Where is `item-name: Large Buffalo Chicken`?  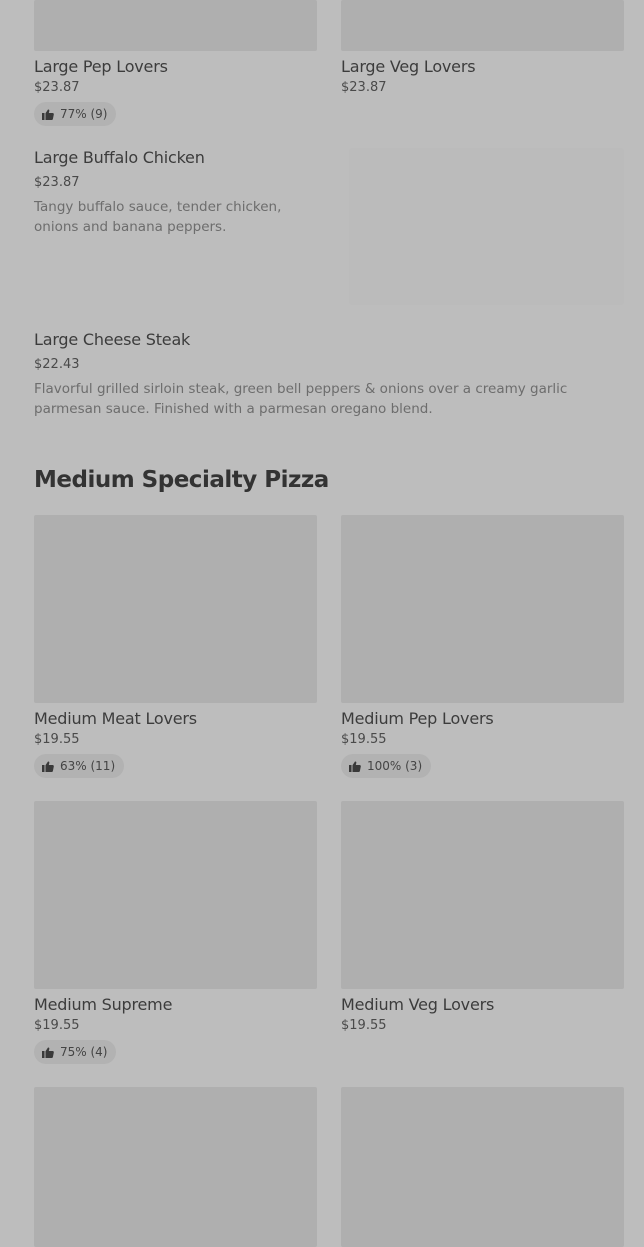 item-name: Large Buffalo Chicken is located at coordinates (119, 157).